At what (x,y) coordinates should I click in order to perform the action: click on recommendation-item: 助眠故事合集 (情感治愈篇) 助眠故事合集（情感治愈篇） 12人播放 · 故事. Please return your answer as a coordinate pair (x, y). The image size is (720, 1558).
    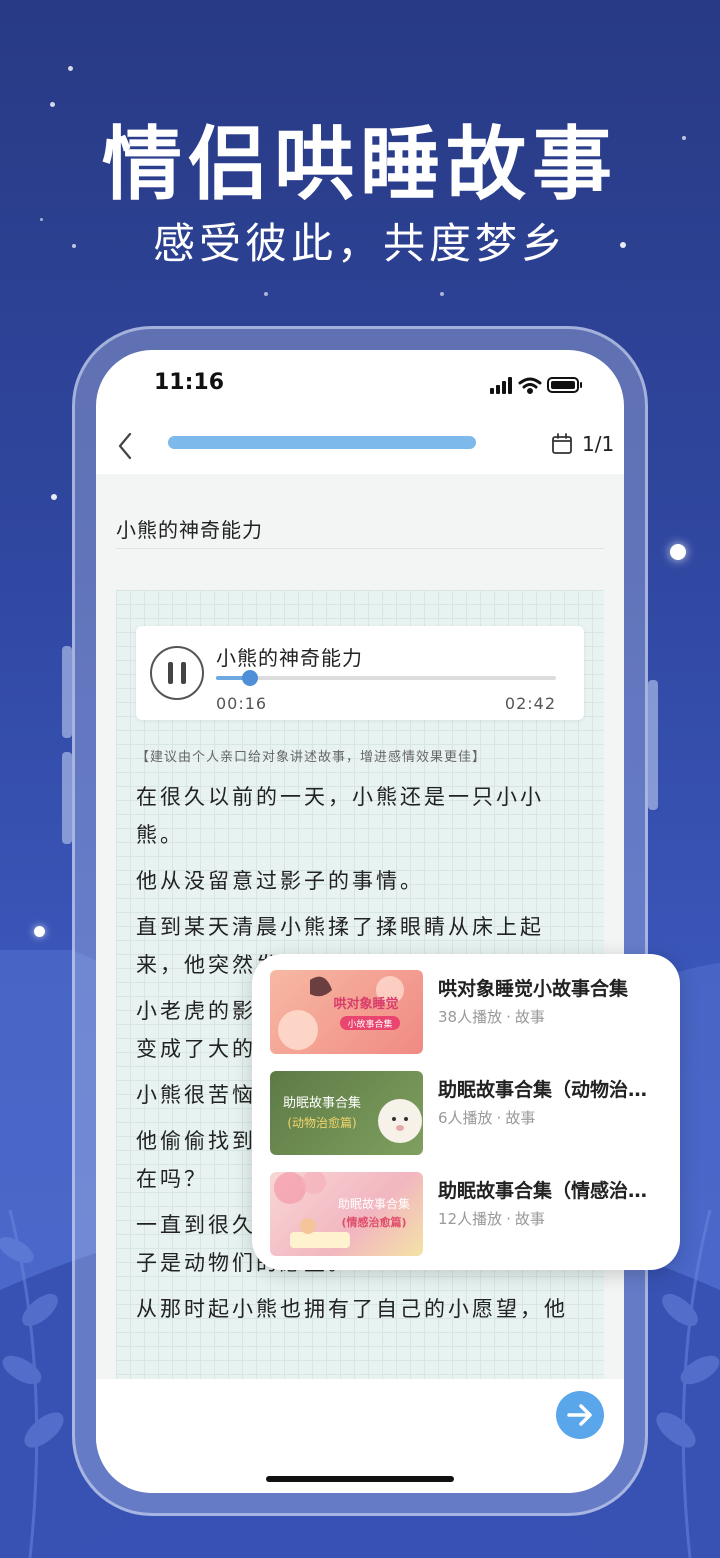
    Looking at the image, I should click on (470, 1214).